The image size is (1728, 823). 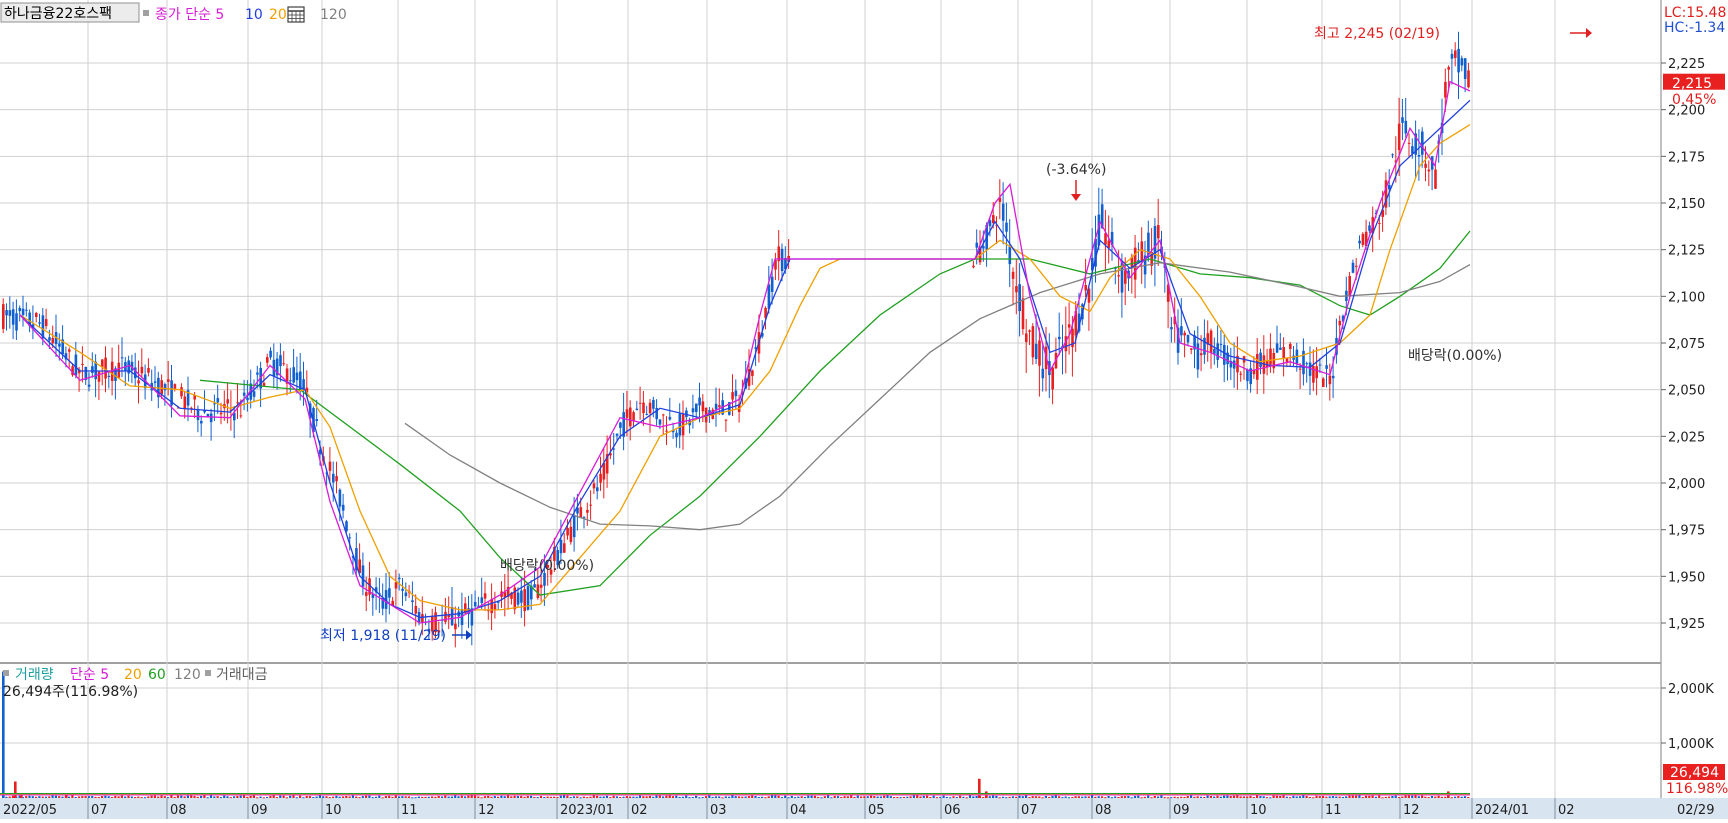 I want to click on volume-legend-volume: 거래량, so click(x=34, y=675).